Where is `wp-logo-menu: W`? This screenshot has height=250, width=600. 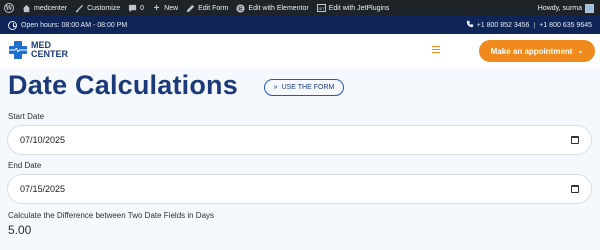 wp-logo-menu: W is located at coordinates (9, 8).